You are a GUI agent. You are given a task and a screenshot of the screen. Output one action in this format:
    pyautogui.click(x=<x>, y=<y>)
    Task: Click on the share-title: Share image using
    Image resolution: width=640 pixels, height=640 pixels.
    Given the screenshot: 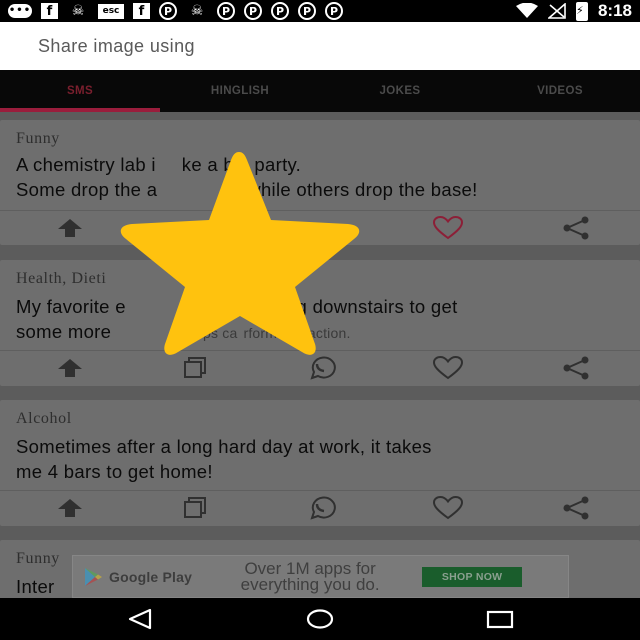 What is the action you would take?
    pyautogui.click(x=116, y=45)
    